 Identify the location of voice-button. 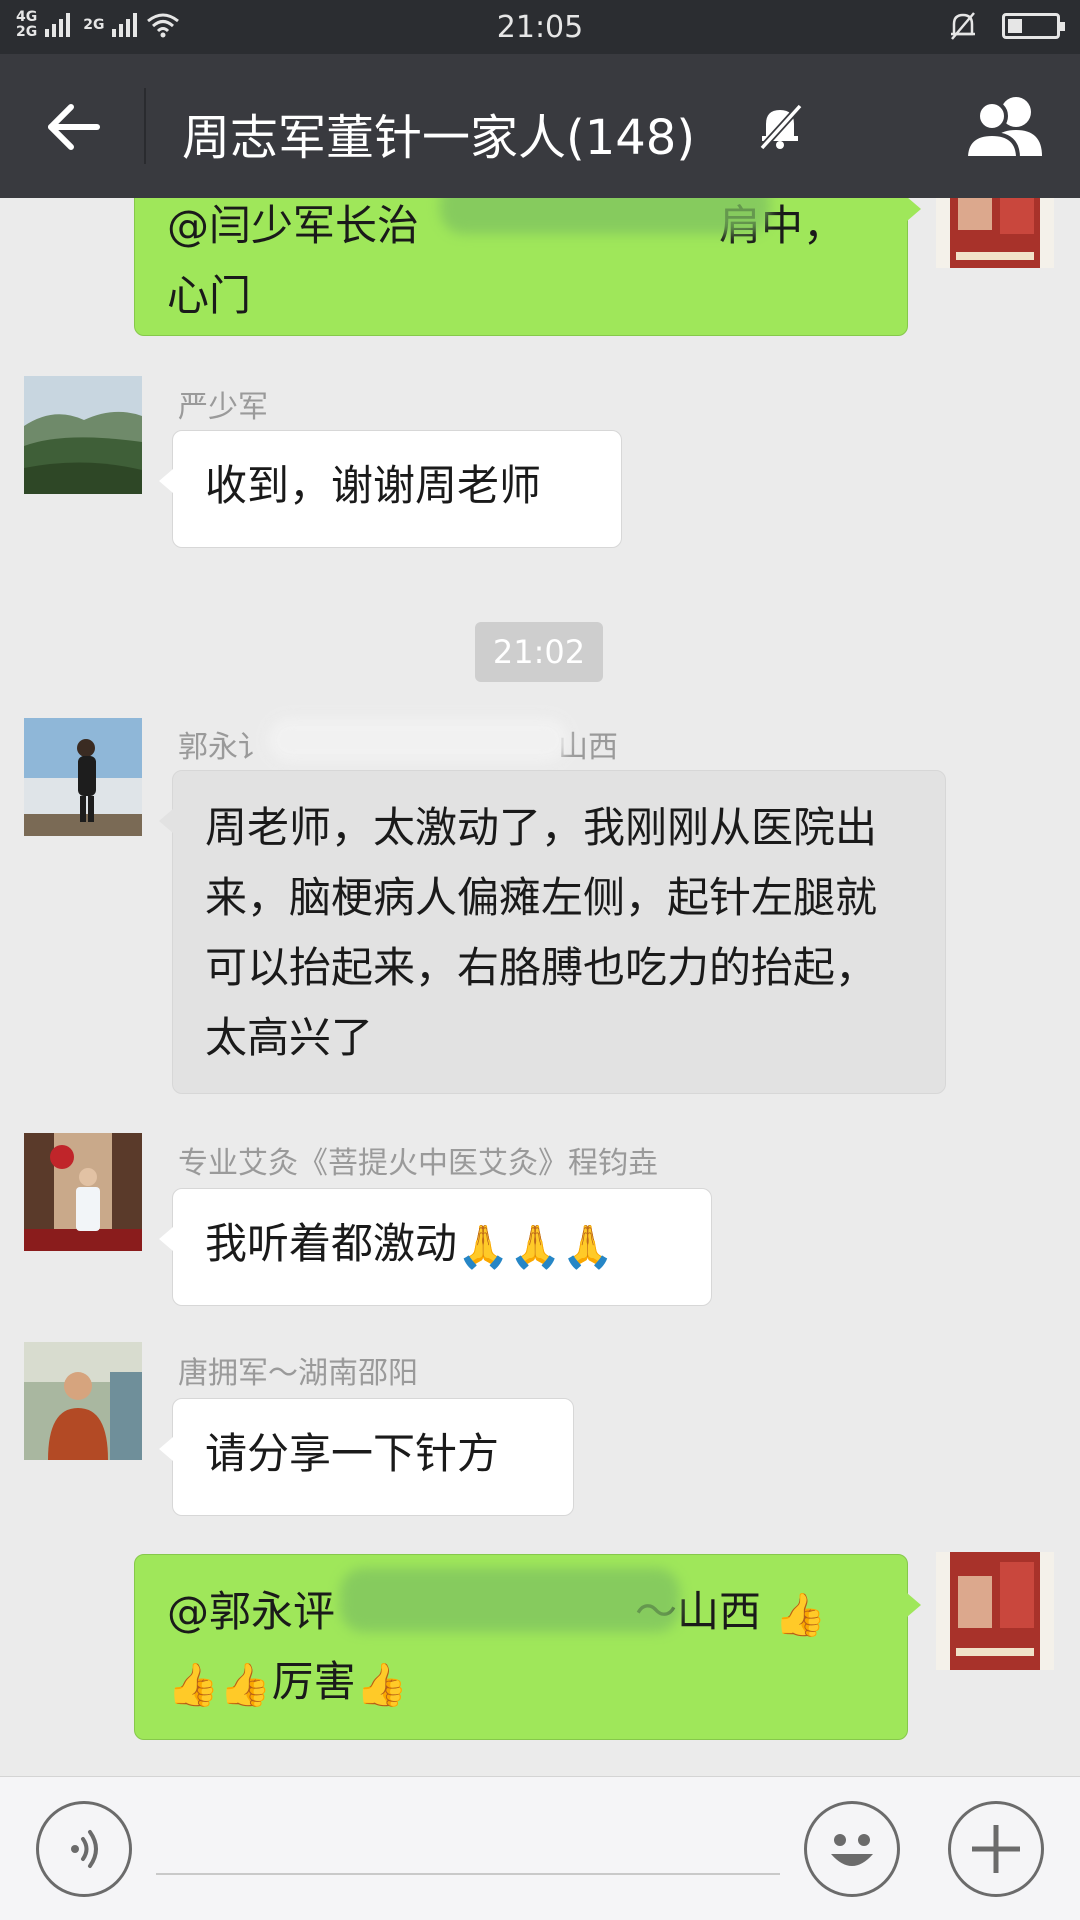
(84, 1849).